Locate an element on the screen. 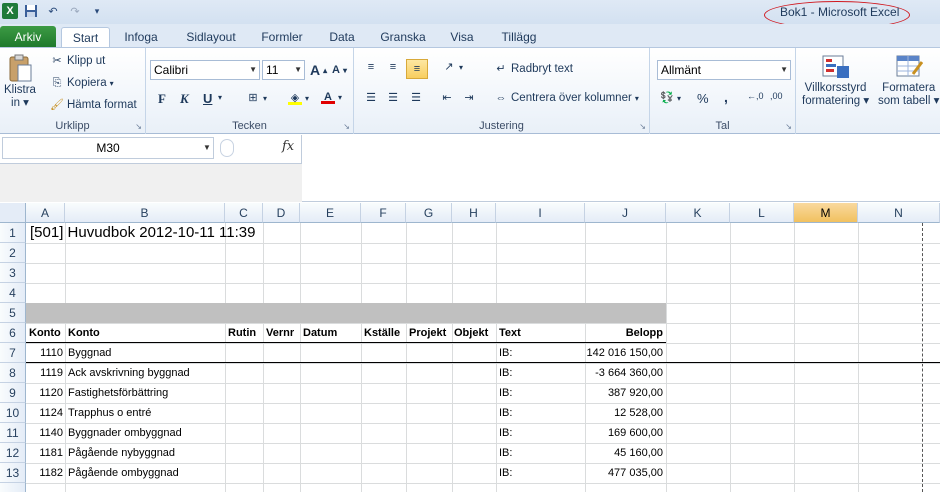 This screenshot has height=492, width=940. column-header-c: C is located at coordinates (244, 213).